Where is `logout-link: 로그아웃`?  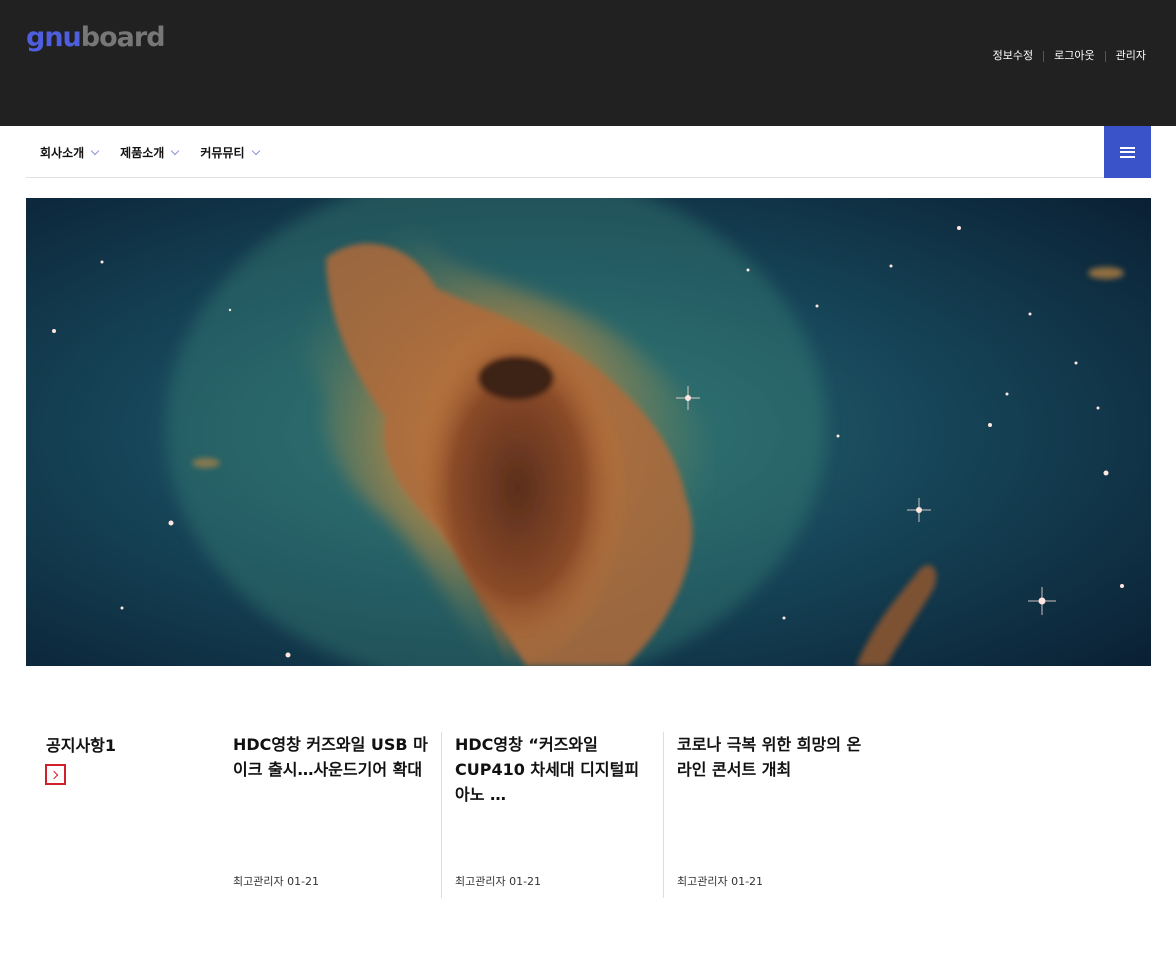 logout-link: 로그아웃 is located at coordinates (1074, 56).